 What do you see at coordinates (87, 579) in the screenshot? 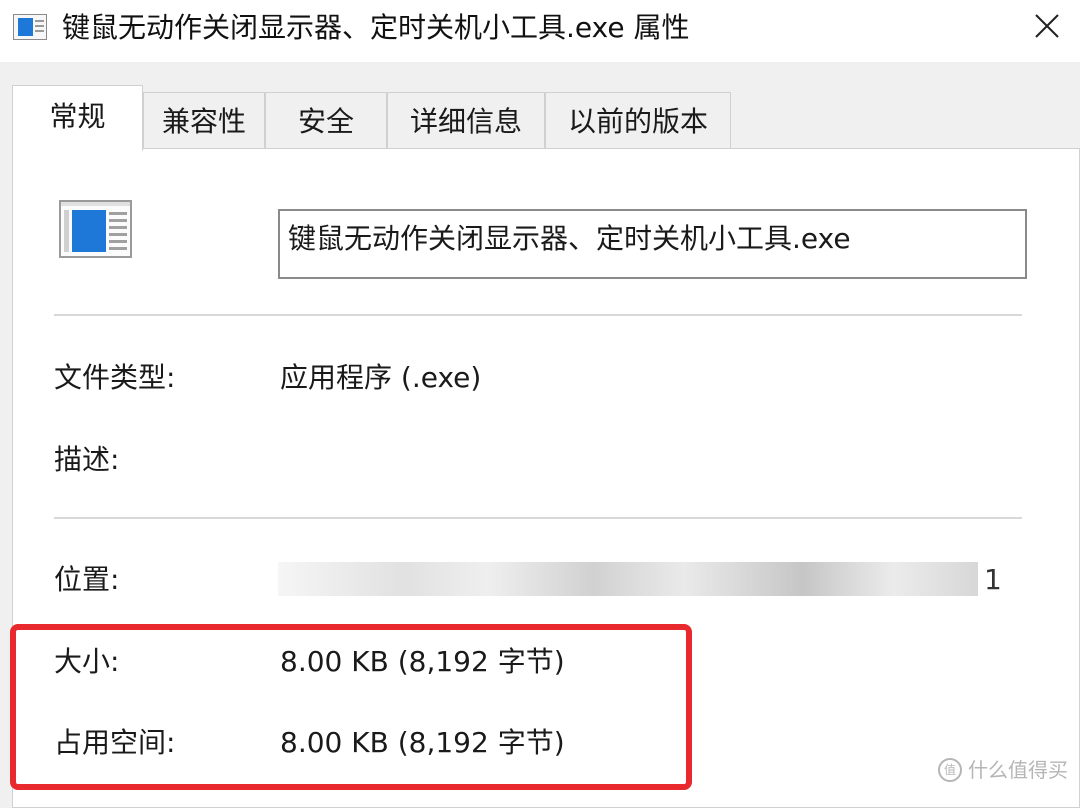
I see `location-label: 位置:` at bounding box center [87, 579].